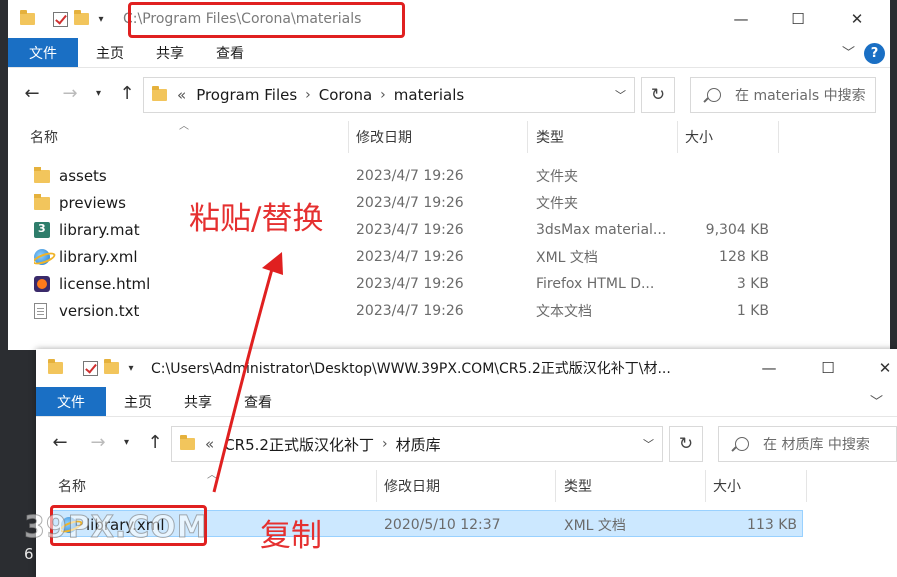 Image resolution: width=897 pixels, height=577 pixels. Describe the element at coordinates (29, 554) in the screenshot. I see `edge-digit: 6` at that location.